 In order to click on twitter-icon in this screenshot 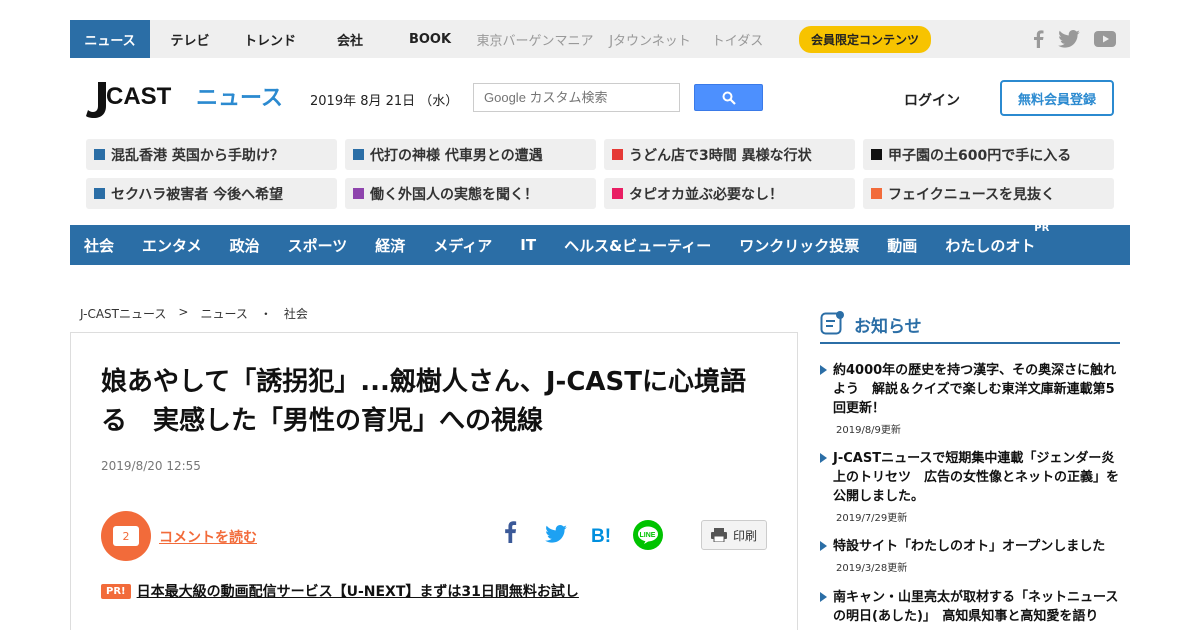, I will do `click(1069, 39)`.